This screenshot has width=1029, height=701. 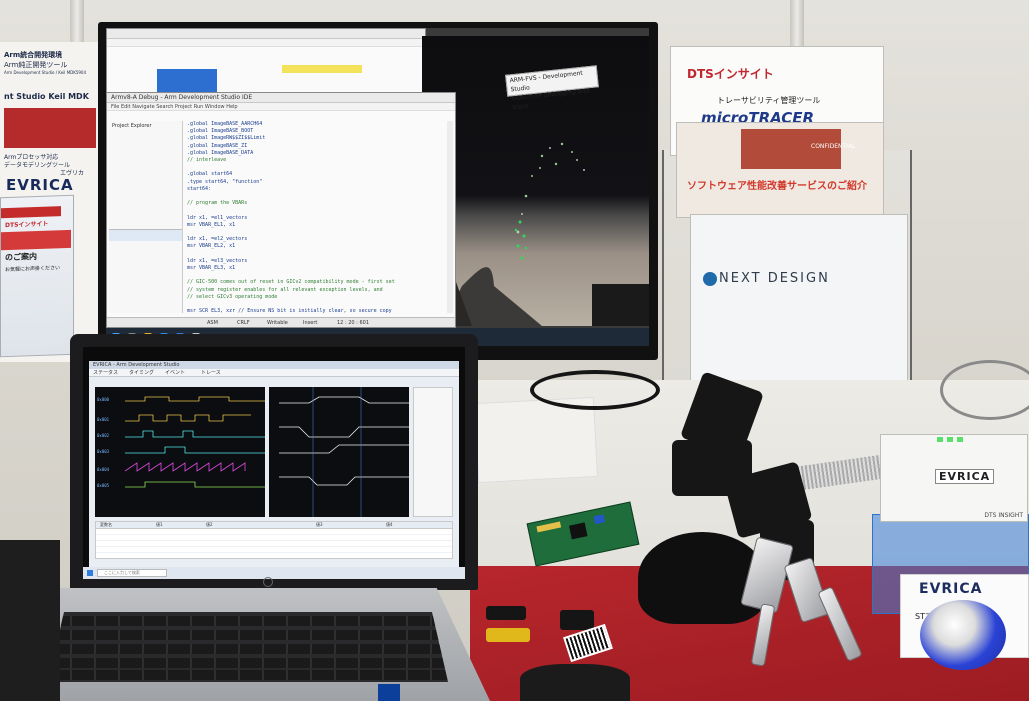 What do you see at coordinates (730, 74) in the screenshot?
I see `dts-logo: DTSインサイト` at bounding box center [730, 74].